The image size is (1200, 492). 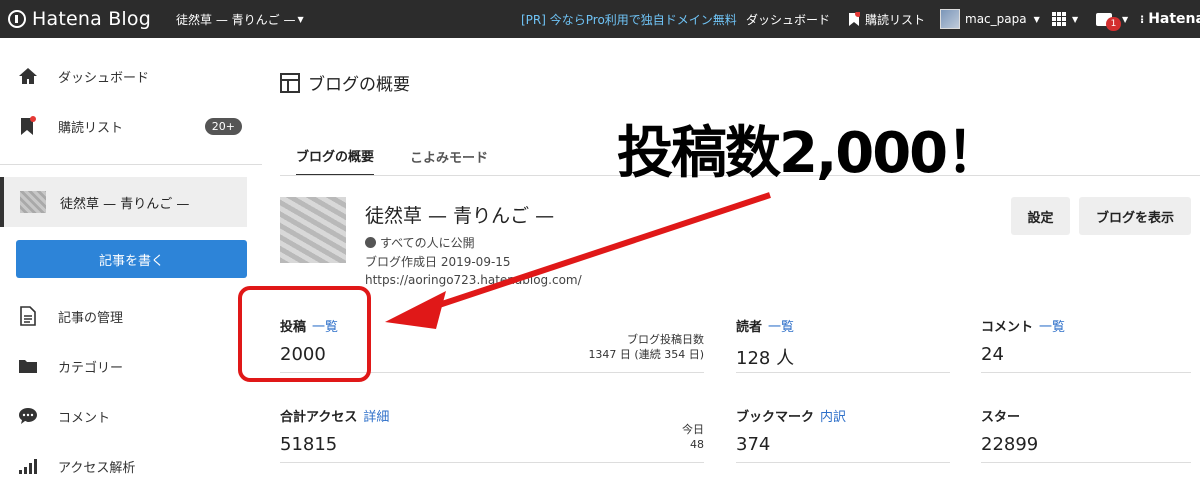 What do you see at coordinates (97, 468) in the screenshot?
I see `sidebar-item-label: アクセス解析` at bounding box center [97, 468].